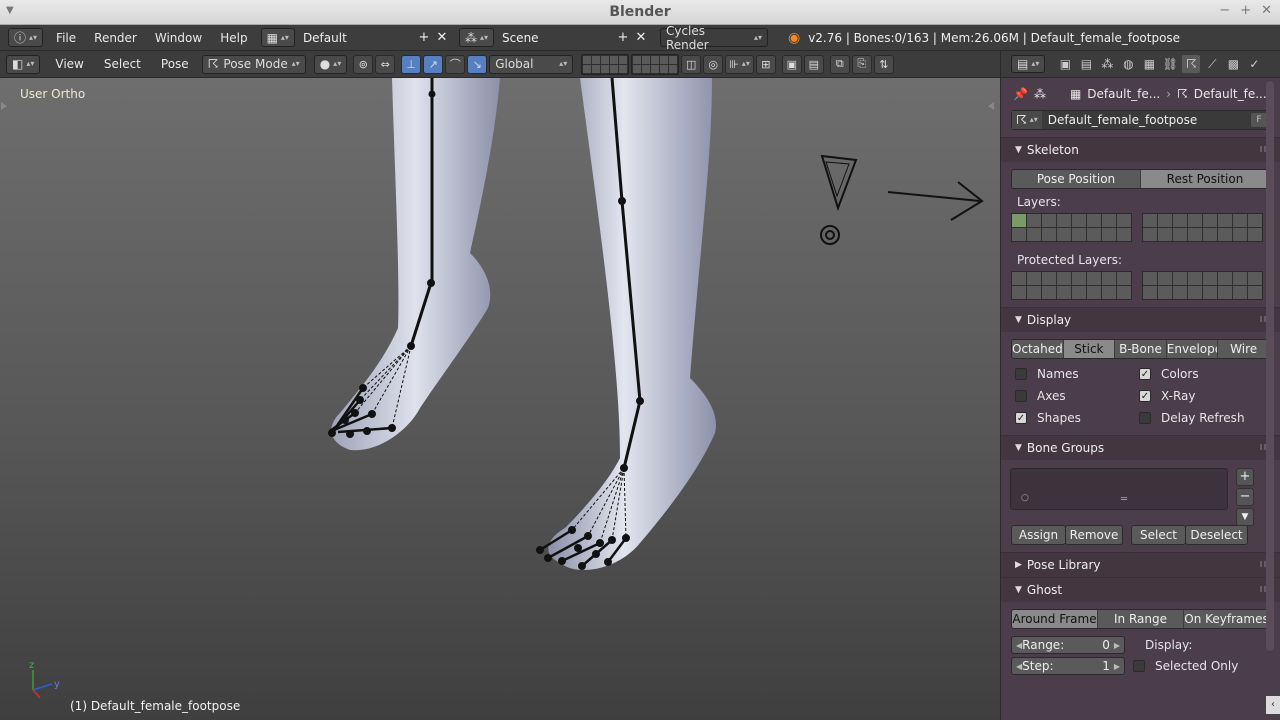  What do you see at coordinates (23, 64) in the screenshot?
I see `editor-type-3dview-button: ◧ ▴▾` at bounding box center [23, 64].